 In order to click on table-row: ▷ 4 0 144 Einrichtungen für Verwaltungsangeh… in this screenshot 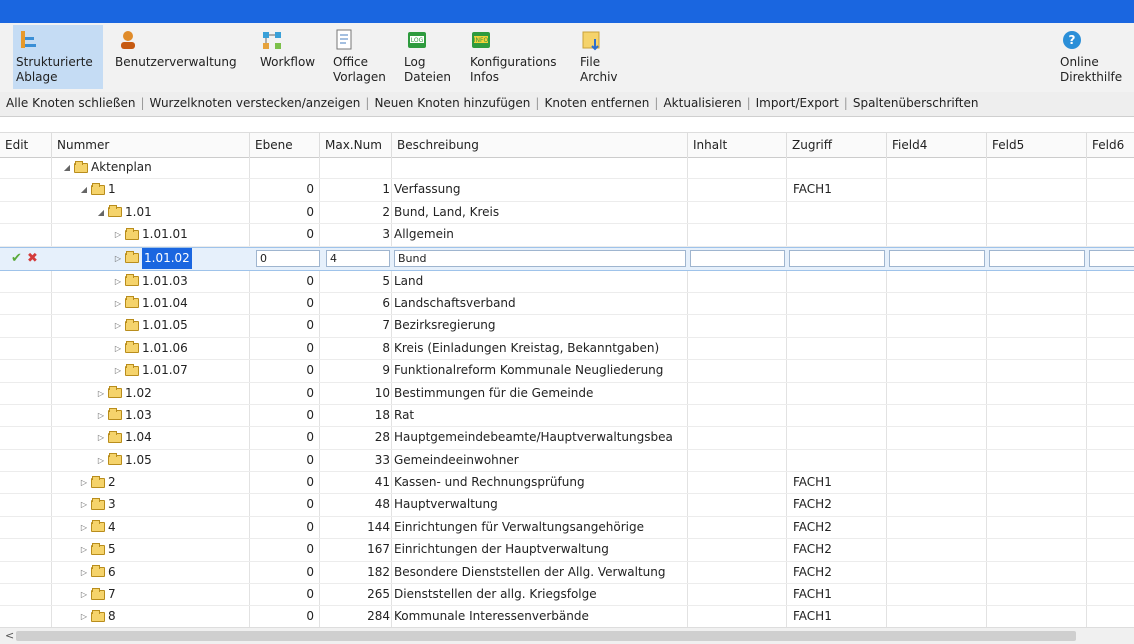, I will do `click(567, 528)`.